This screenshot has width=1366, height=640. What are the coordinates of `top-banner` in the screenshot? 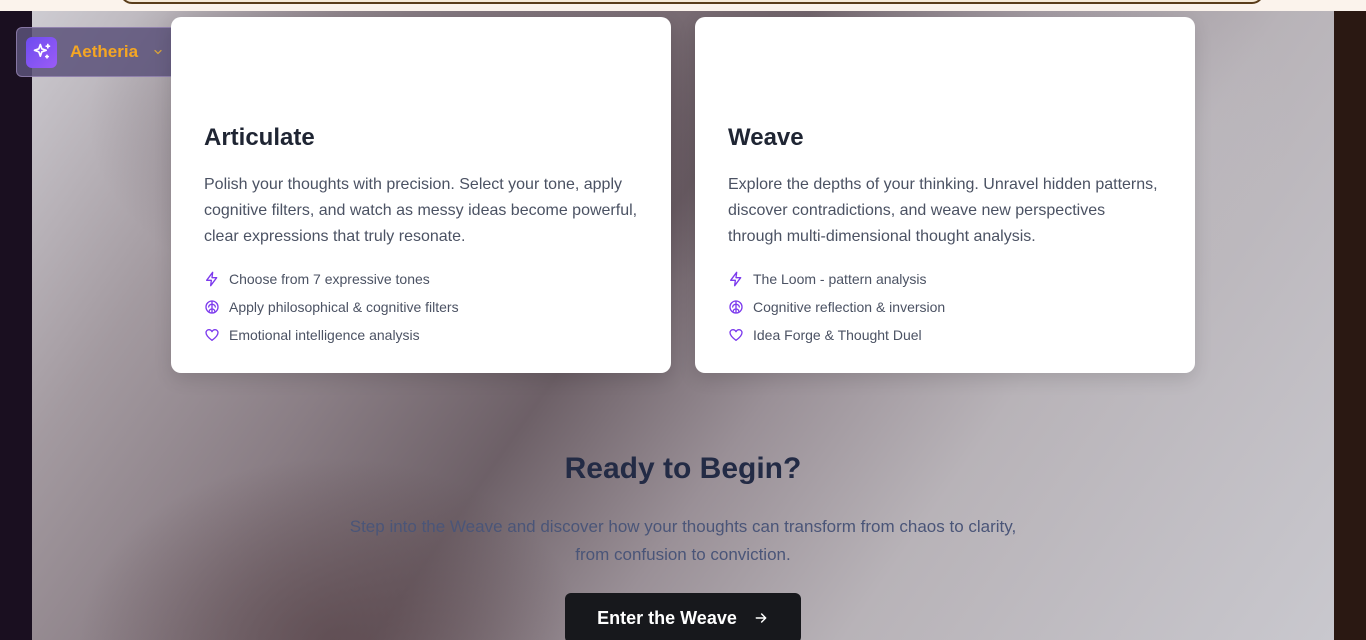 It's located at (683, 5).